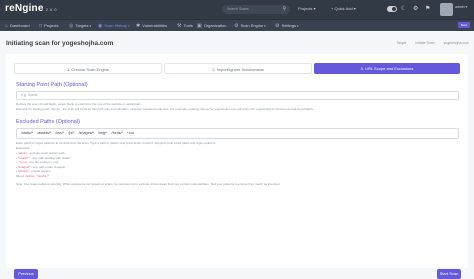 This screenshot has width=474, height=279. I want to click on example-mixed: Mixed: /admin, ^/api/v1/.*, so click(33, 176).